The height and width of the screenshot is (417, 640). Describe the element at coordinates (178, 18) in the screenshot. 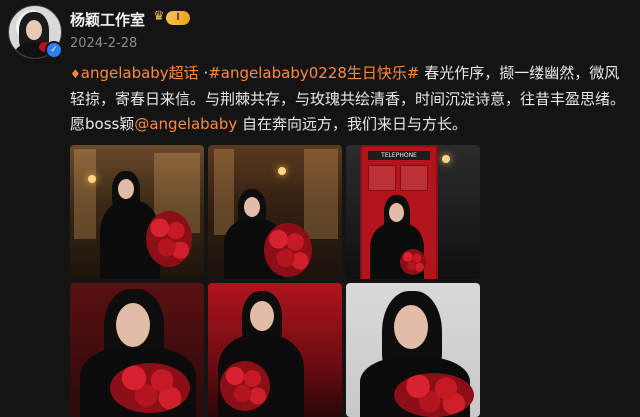

I see `level-badge: I` at that location.